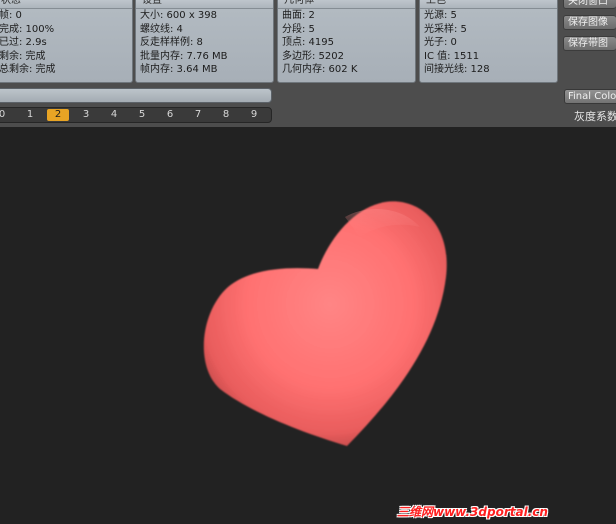 The width and height of the screenshot is (616, 524). What do you see at coordinates (171, 42) in the screenshot?
I see `settings-antialias: 反走样样例: 8` at bounding box center [171, 42].